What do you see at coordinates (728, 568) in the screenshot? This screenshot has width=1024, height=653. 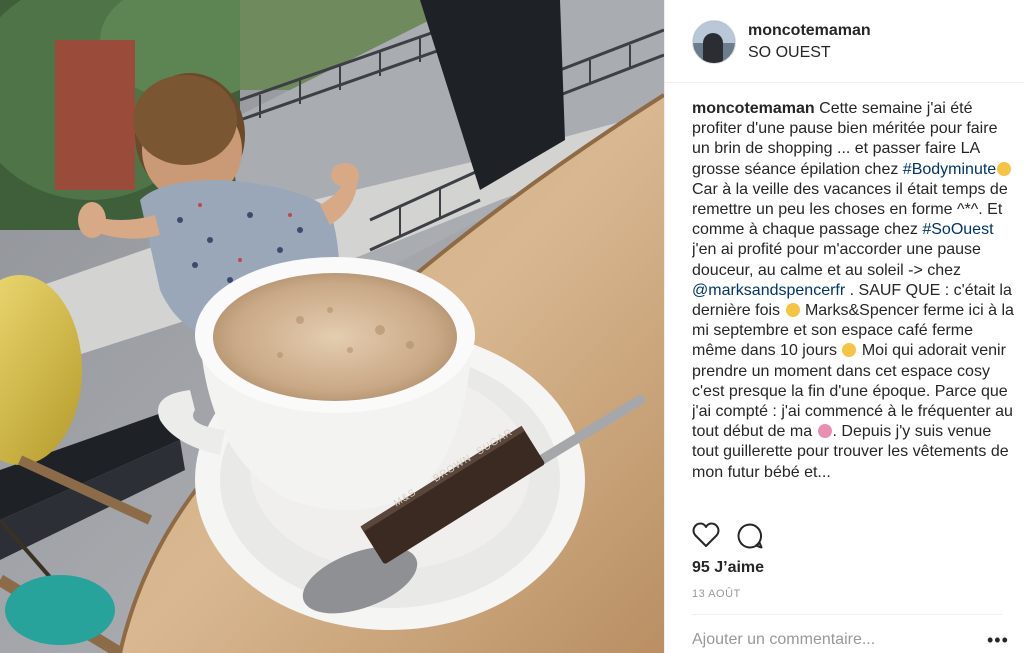 I see `likes-count: 95 J’aime` at bounding box center [728, 568].